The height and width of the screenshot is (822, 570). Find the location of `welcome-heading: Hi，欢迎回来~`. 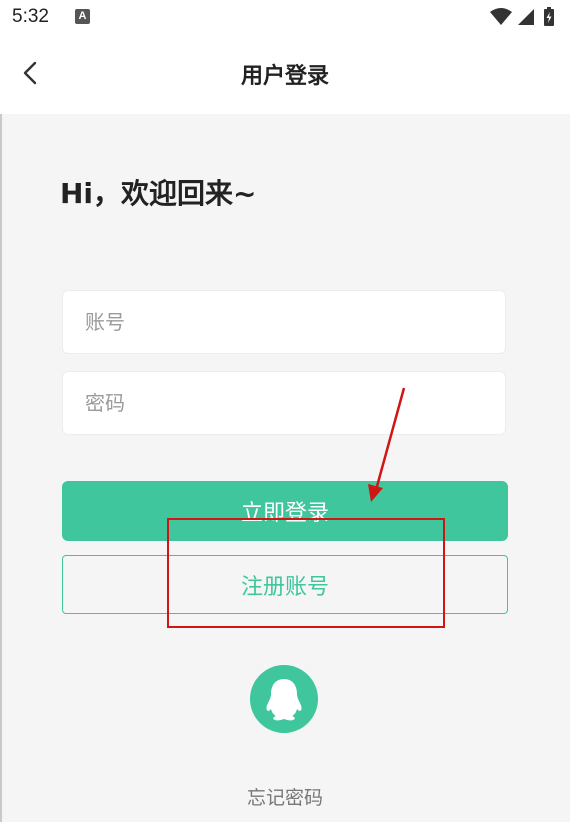

welcome-heading: Hi，欢迎回来~ is located at coordinates (158, 193).